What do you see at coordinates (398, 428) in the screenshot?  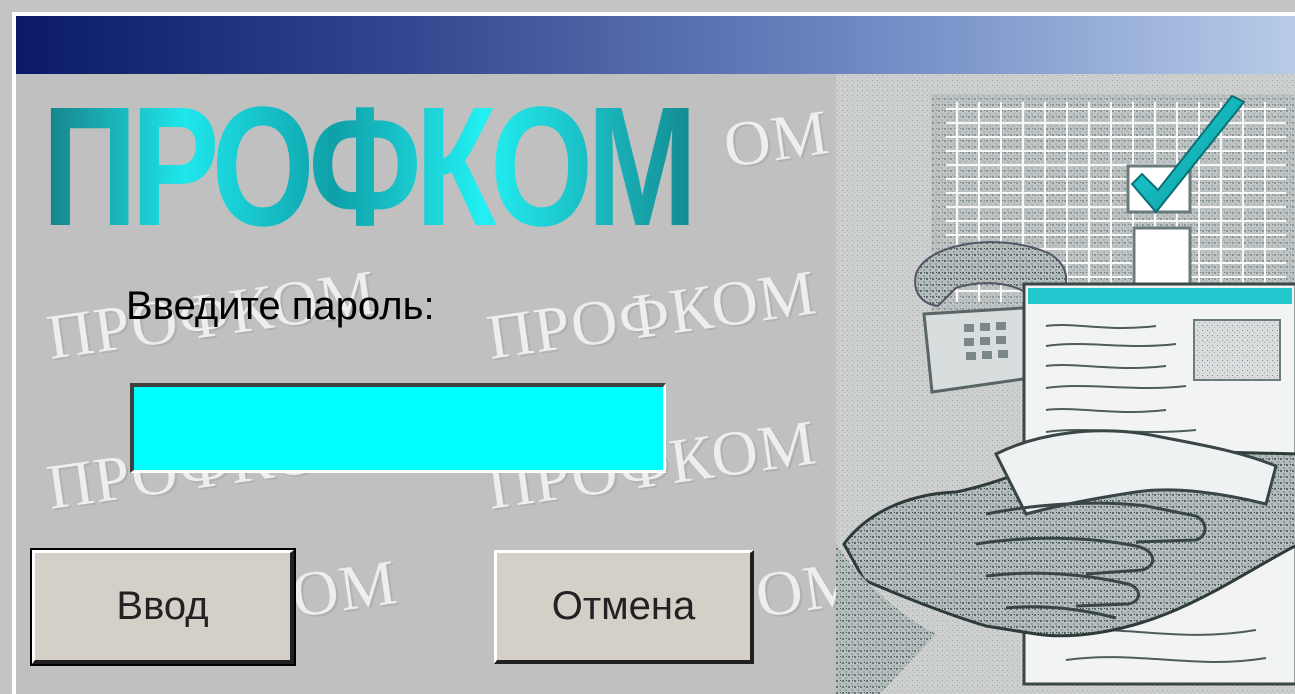 I see `password-input` at bounding box center [398, 428].